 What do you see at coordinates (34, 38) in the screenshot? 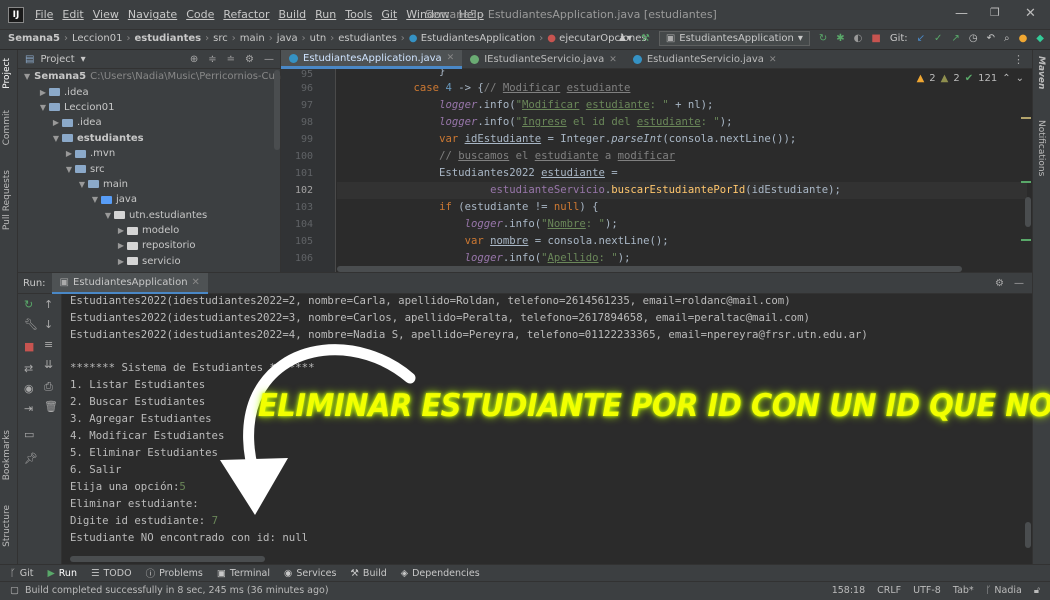
I see `crumb-project: Semana5` at bounding box center [34, 38].